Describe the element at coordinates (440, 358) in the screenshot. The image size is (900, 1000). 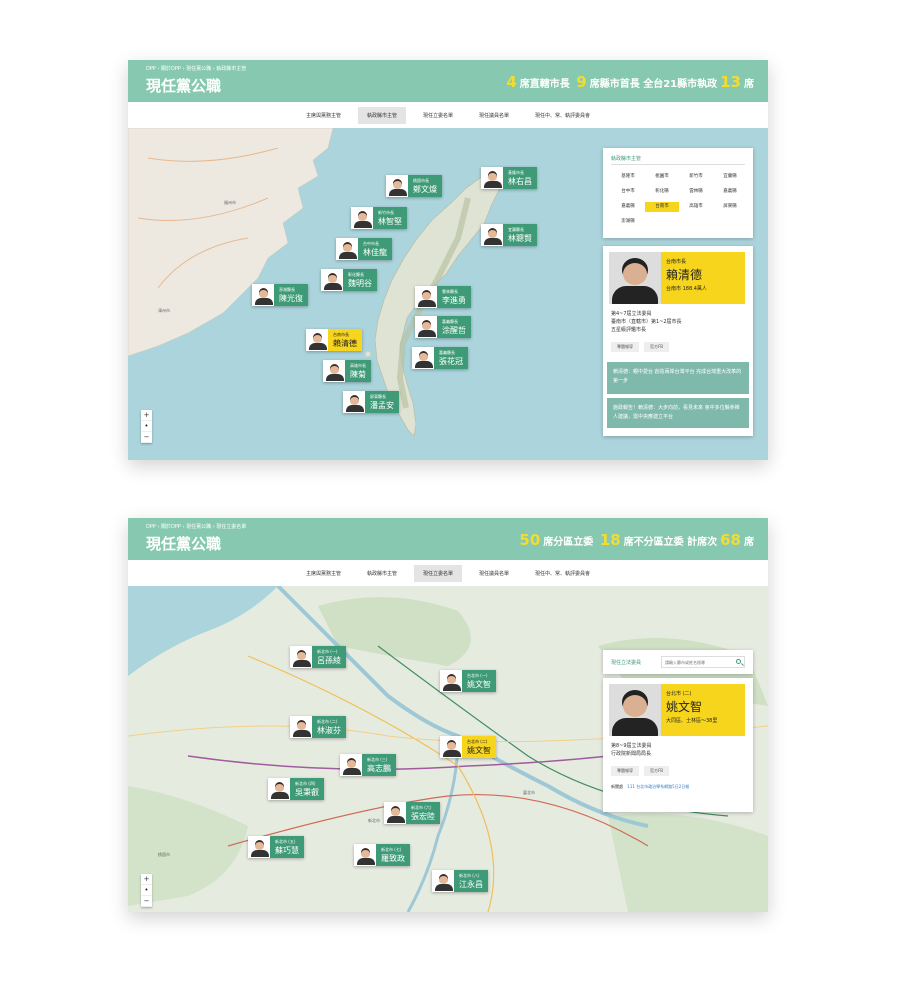
I see `marker-chiayi-county-magistrate: 嘉義縣長 張花冠` at that location.